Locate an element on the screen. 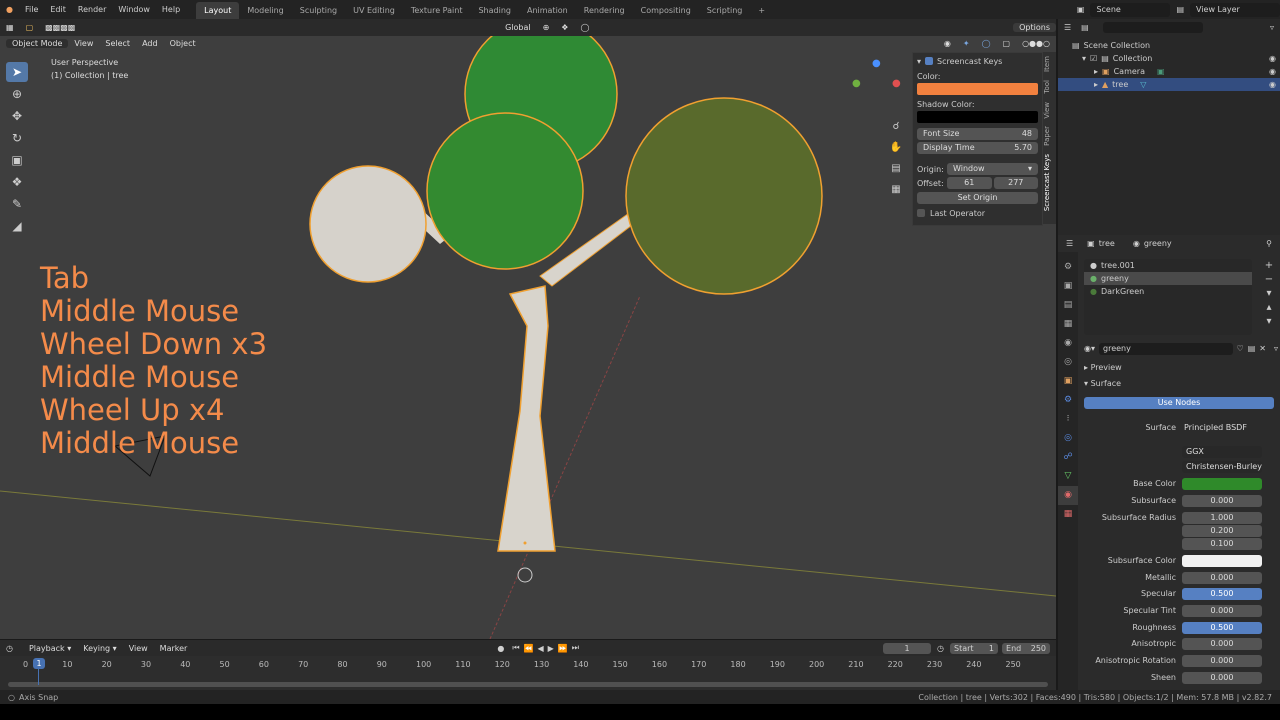 The height and width of the screenshot is (720, 1280). workspace-tab-scripting: Scripting is located at coordinates (725, 10).